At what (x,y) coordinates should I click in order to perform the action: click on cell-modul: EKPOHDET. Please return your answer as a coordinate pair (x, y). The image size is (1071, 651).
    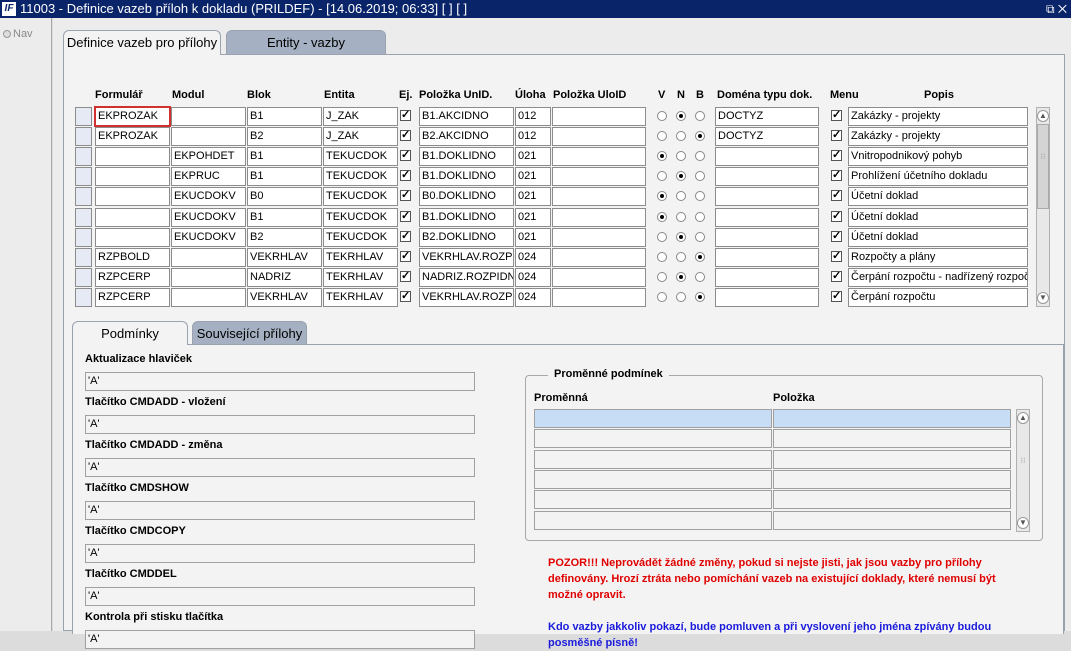
    Looking at the image, I should click on (208, 157).